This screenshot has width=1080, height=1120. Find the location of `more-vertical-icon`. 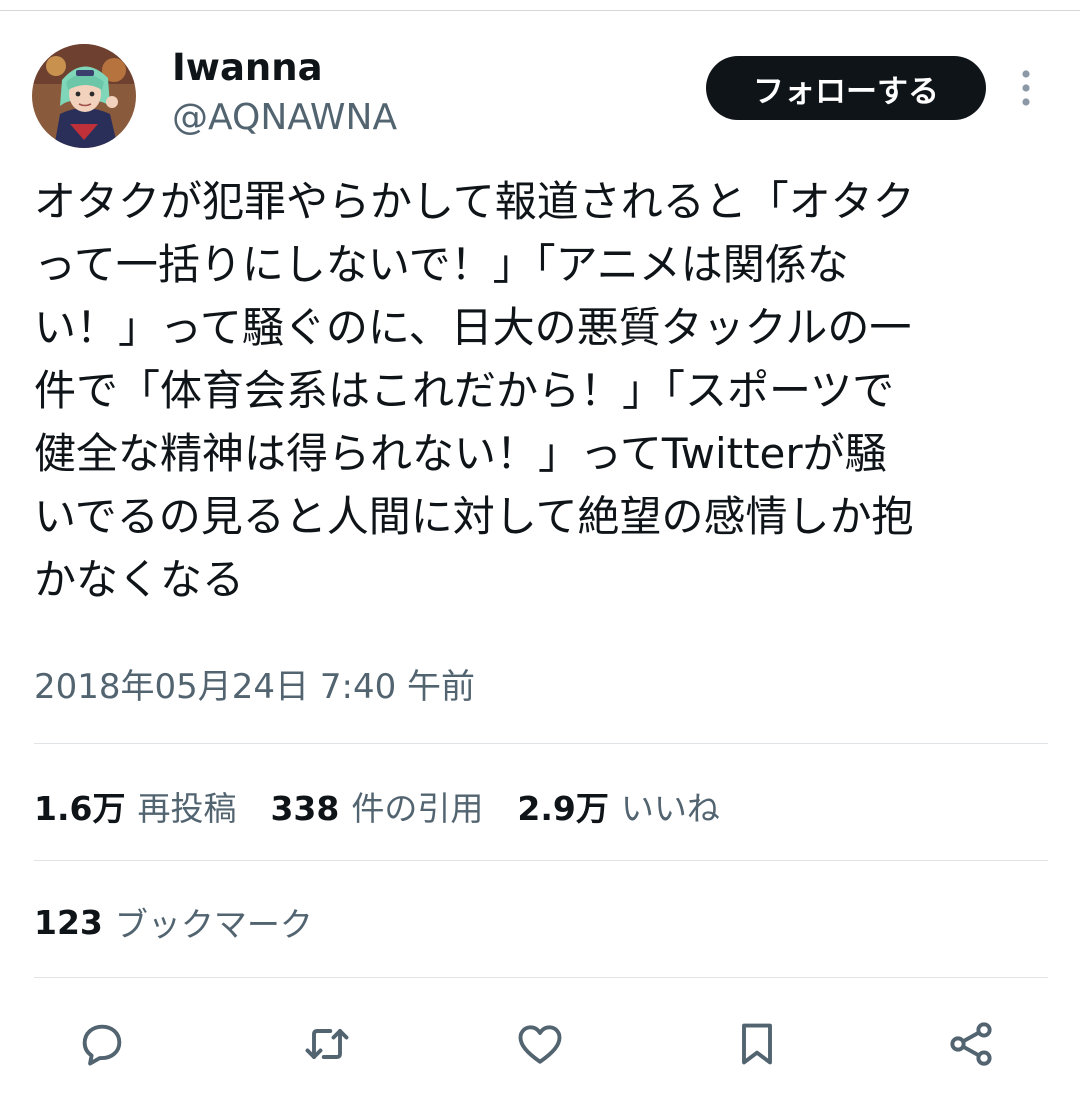

more-vertical-icon is located at coordinates (1026, 88).